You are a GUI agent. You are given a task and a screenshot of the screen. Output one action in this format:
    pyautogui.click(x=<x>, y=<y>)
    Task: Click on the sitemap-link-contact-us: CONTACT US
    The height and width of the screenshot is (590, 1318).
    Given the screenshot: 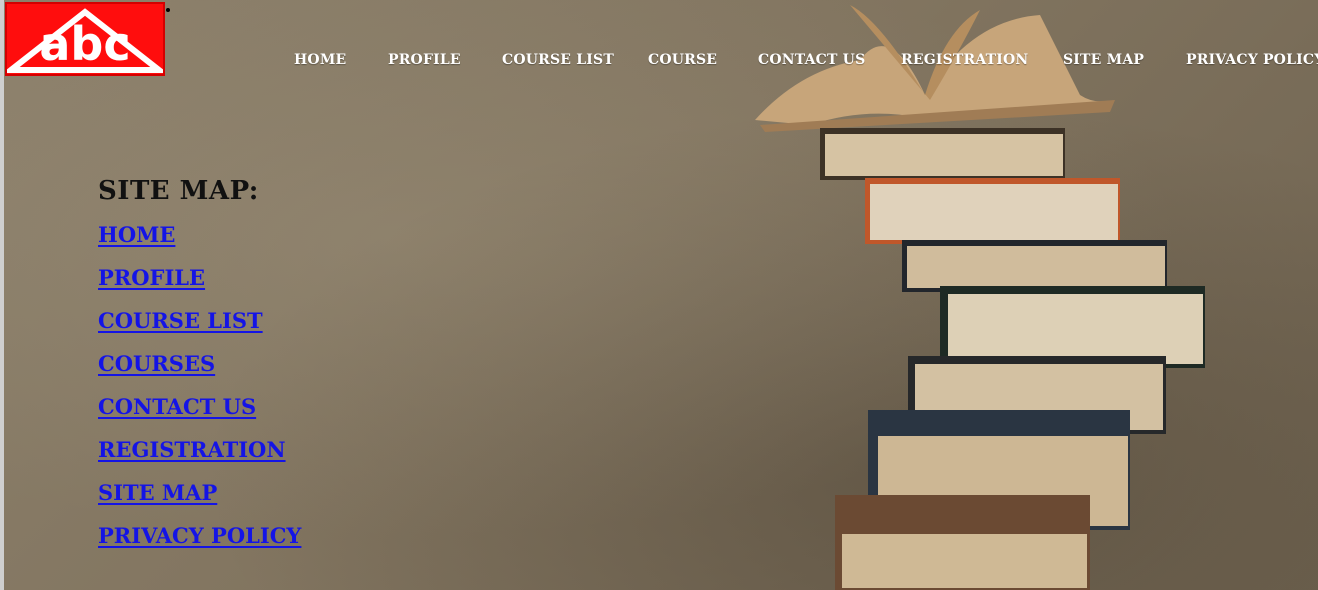 What is the action you would take?
    pyautogui.click(x=177, y=406)
    